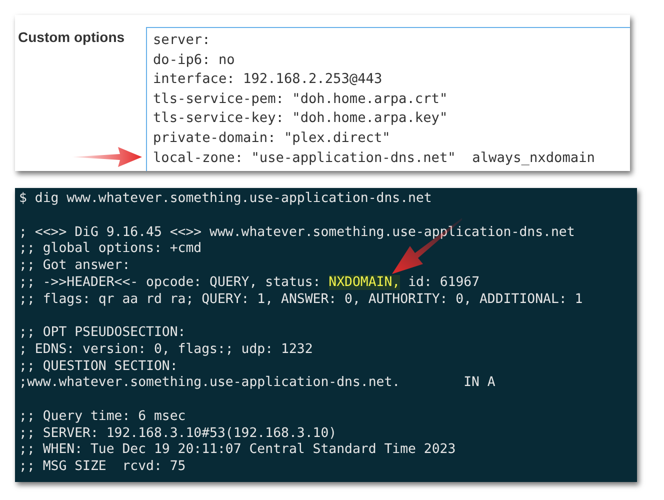  What do you see at coordinates (249, 283) in the screenshot?
I see `terminal-line: ;; ->>HEADER<<- opcode: QUERY, status: NXDOMAIN, id: 61967` at bounding box center [249, 283].